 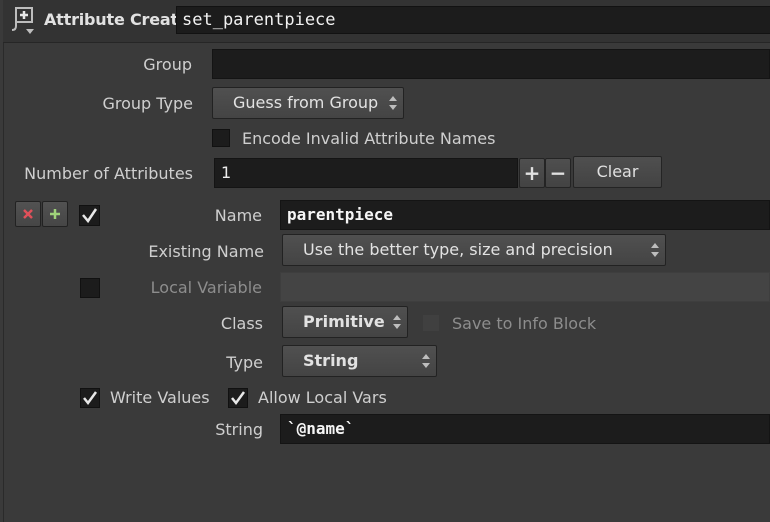 I want to click on encode-invalid-label: Encode Invalid Attribute Names, so click(x=369, y=138).